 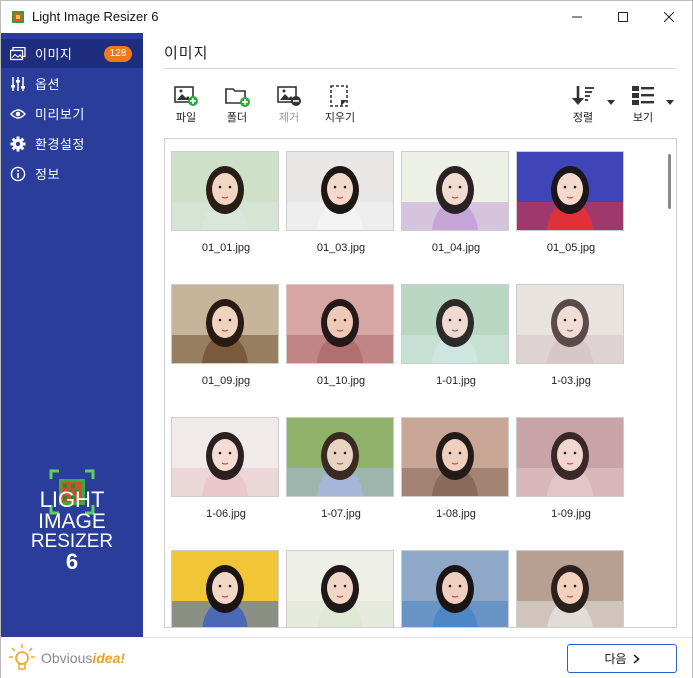 What do you see at coordinates (186, 53) in the screenshot?
I see `page-title: 이미지` at bounding box center [186, 53].